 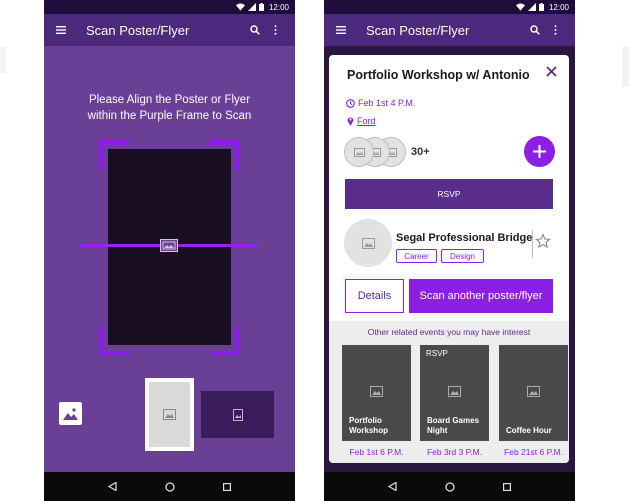 I want to click on related-event-top-label: RSVP, so click(x=437, y=353).